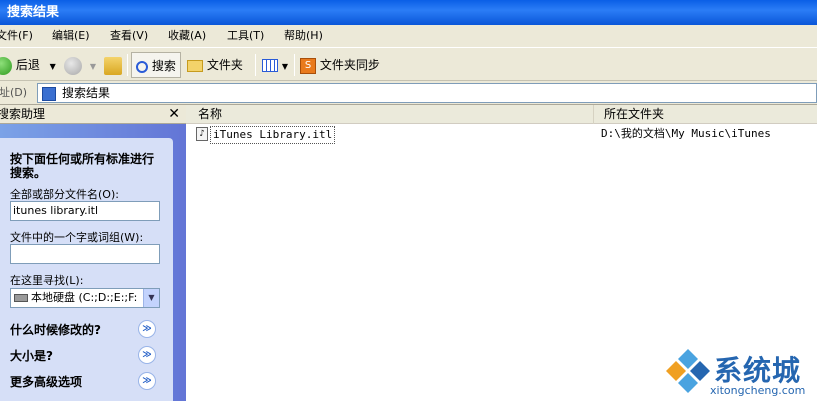  Describe the element at coordinates (202, 134) in the screenshot. I see `music-file-icon: ♪` at that location.